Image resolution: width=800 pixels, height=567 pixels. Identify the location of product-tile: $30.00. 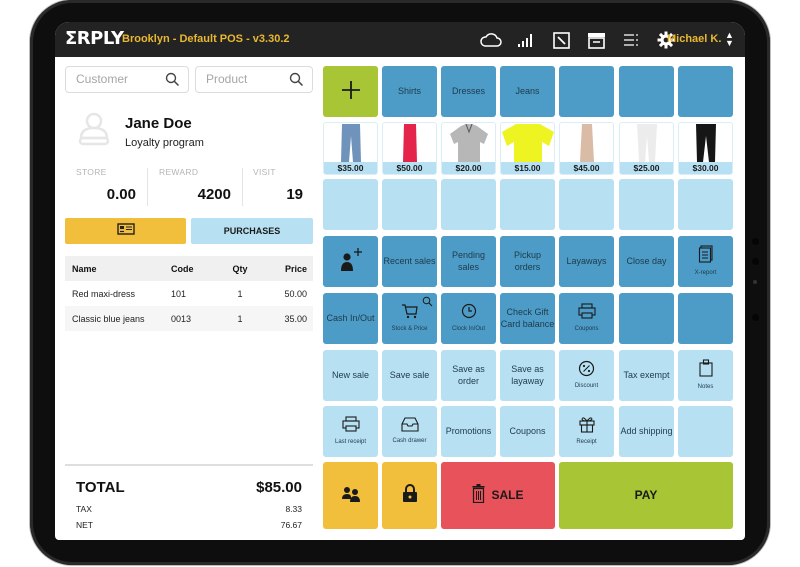
(705, 148).